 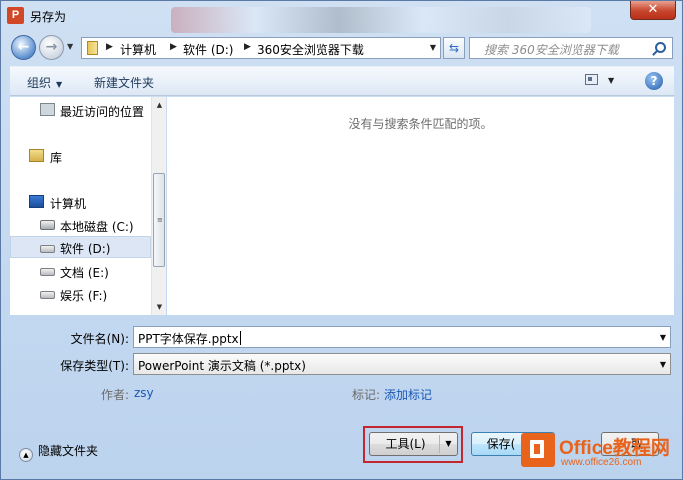 I want to click on back-button: ←, so click(x=23, y=47).